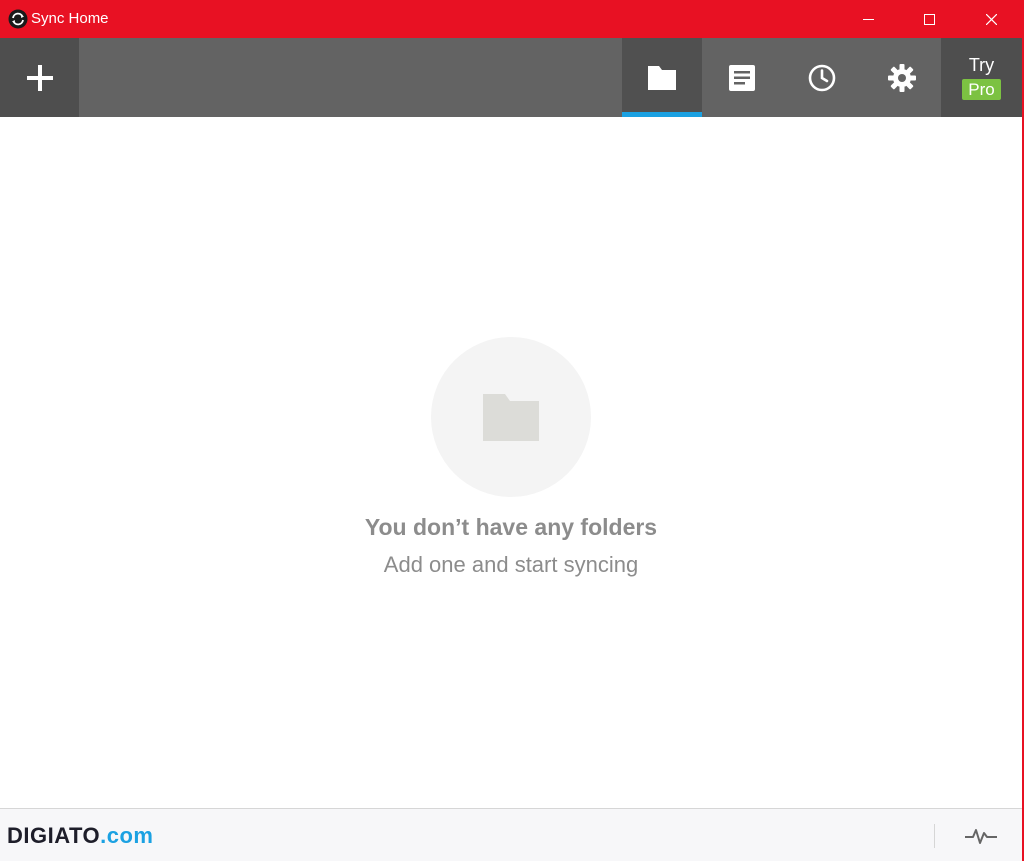 Image resolution: width=1024 pixels, height=861 pixels. I want to click on plus-icon, so click(39, 77).